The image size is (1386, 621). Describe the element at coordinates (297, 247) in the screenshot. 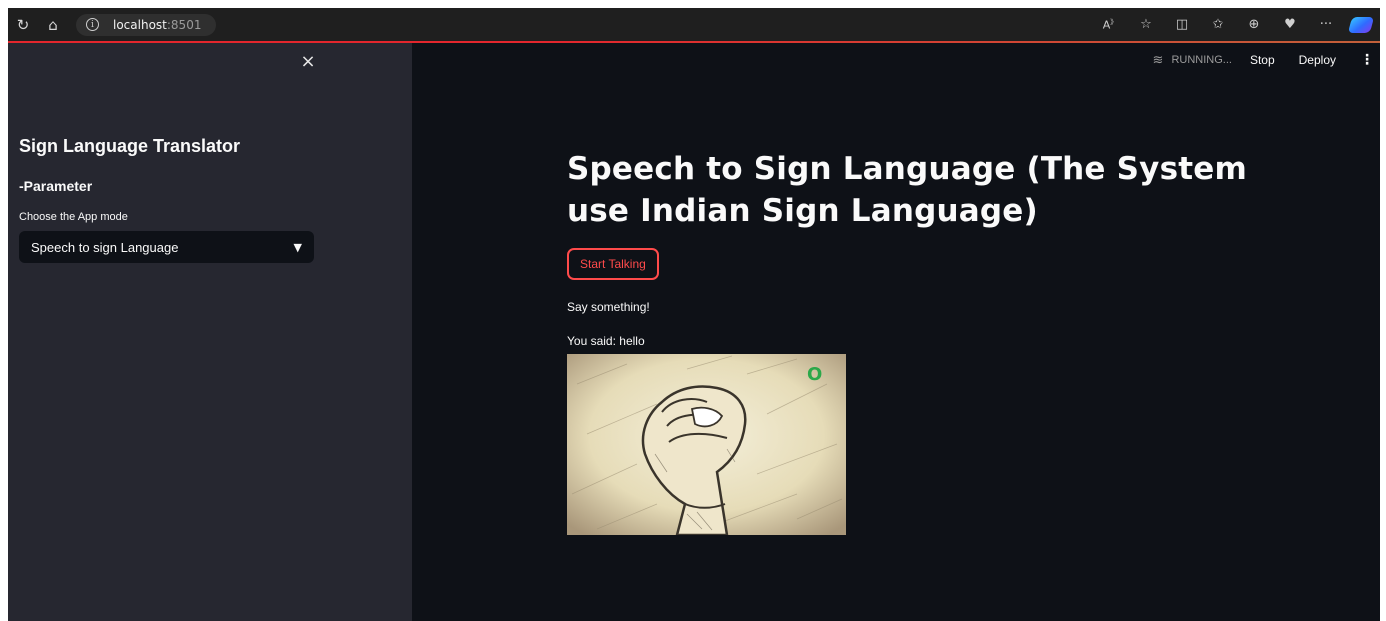

I see `chevron-down-icon: ▼` at that location.